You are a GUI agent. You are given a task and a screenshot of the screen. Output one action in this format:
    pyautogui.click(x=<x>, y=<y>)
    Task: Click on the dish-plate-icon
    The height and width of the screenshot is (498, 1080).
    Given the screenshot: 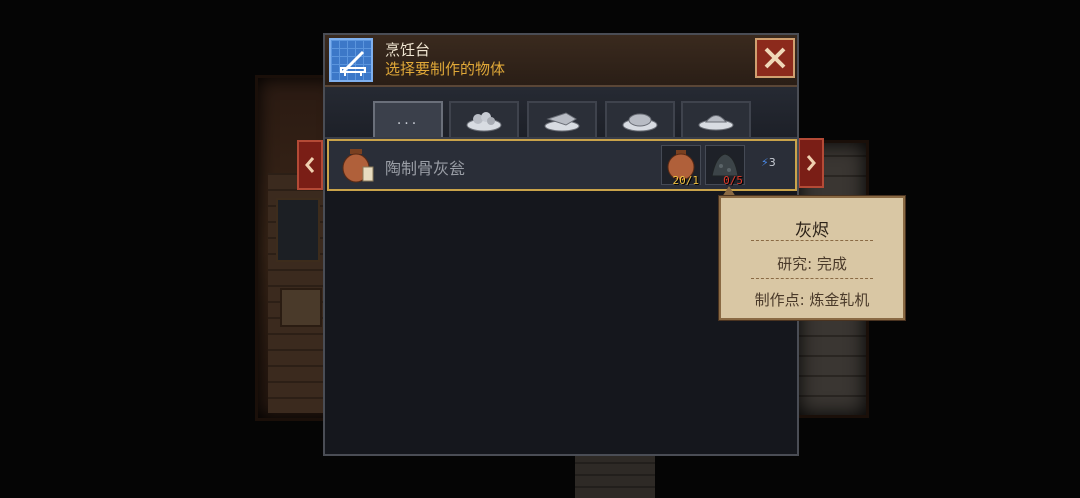 What is the action you would take?
    pyautogui.click(x=716, y=123)
    